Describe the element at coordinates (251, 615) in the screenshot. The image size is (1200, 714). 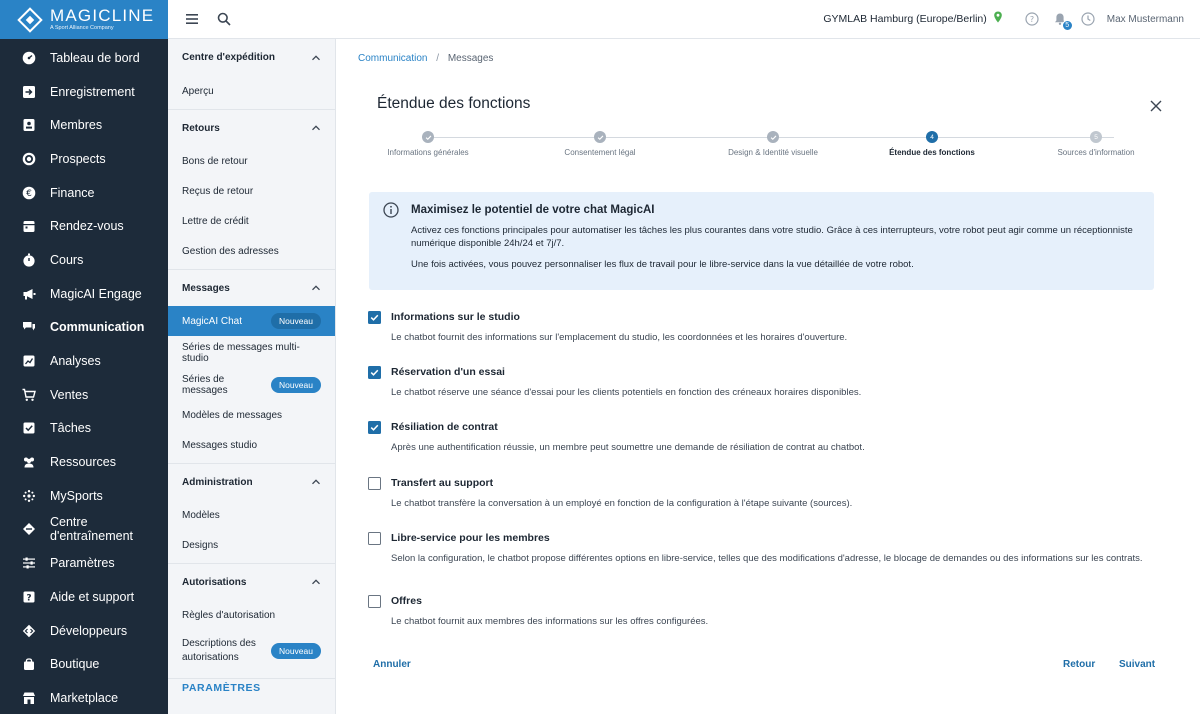
I see `subnav-item-regles-autorisation: Règles d'autorisation` at that location.